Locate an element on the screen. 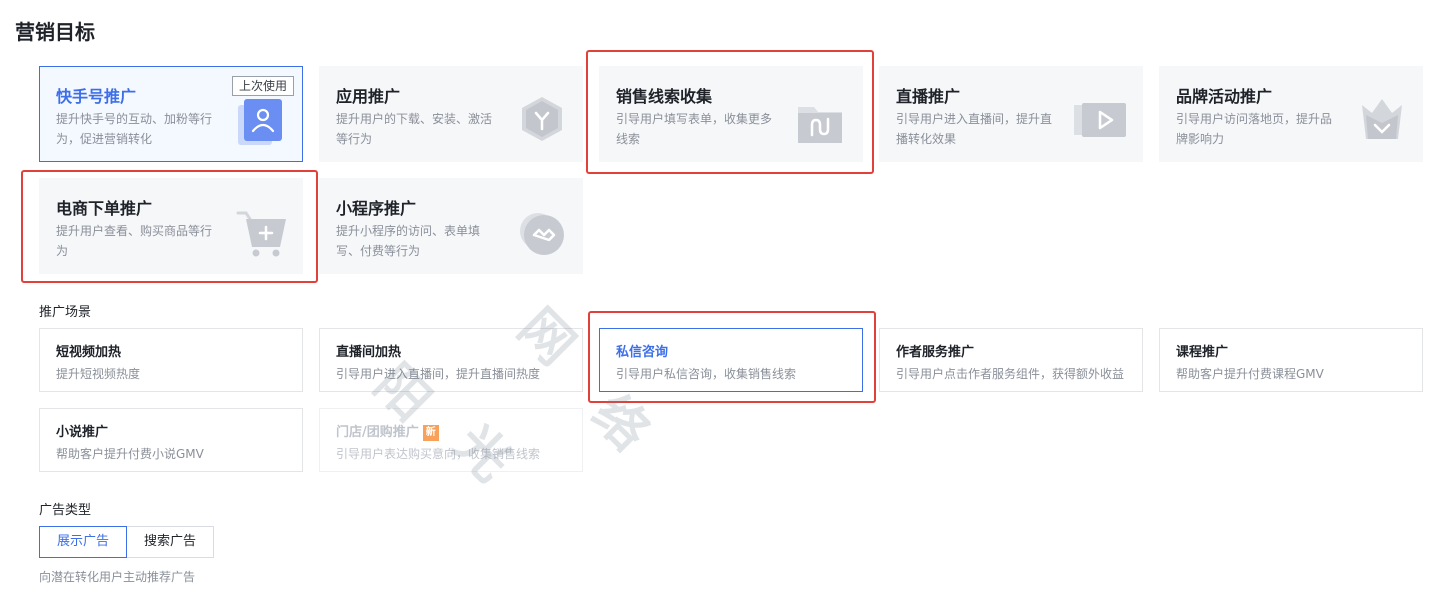 This screenshot has width=1450, height=596. goal-desc: 引导用户填写表单，收集更多线索 is located at coordinates (694, 129).